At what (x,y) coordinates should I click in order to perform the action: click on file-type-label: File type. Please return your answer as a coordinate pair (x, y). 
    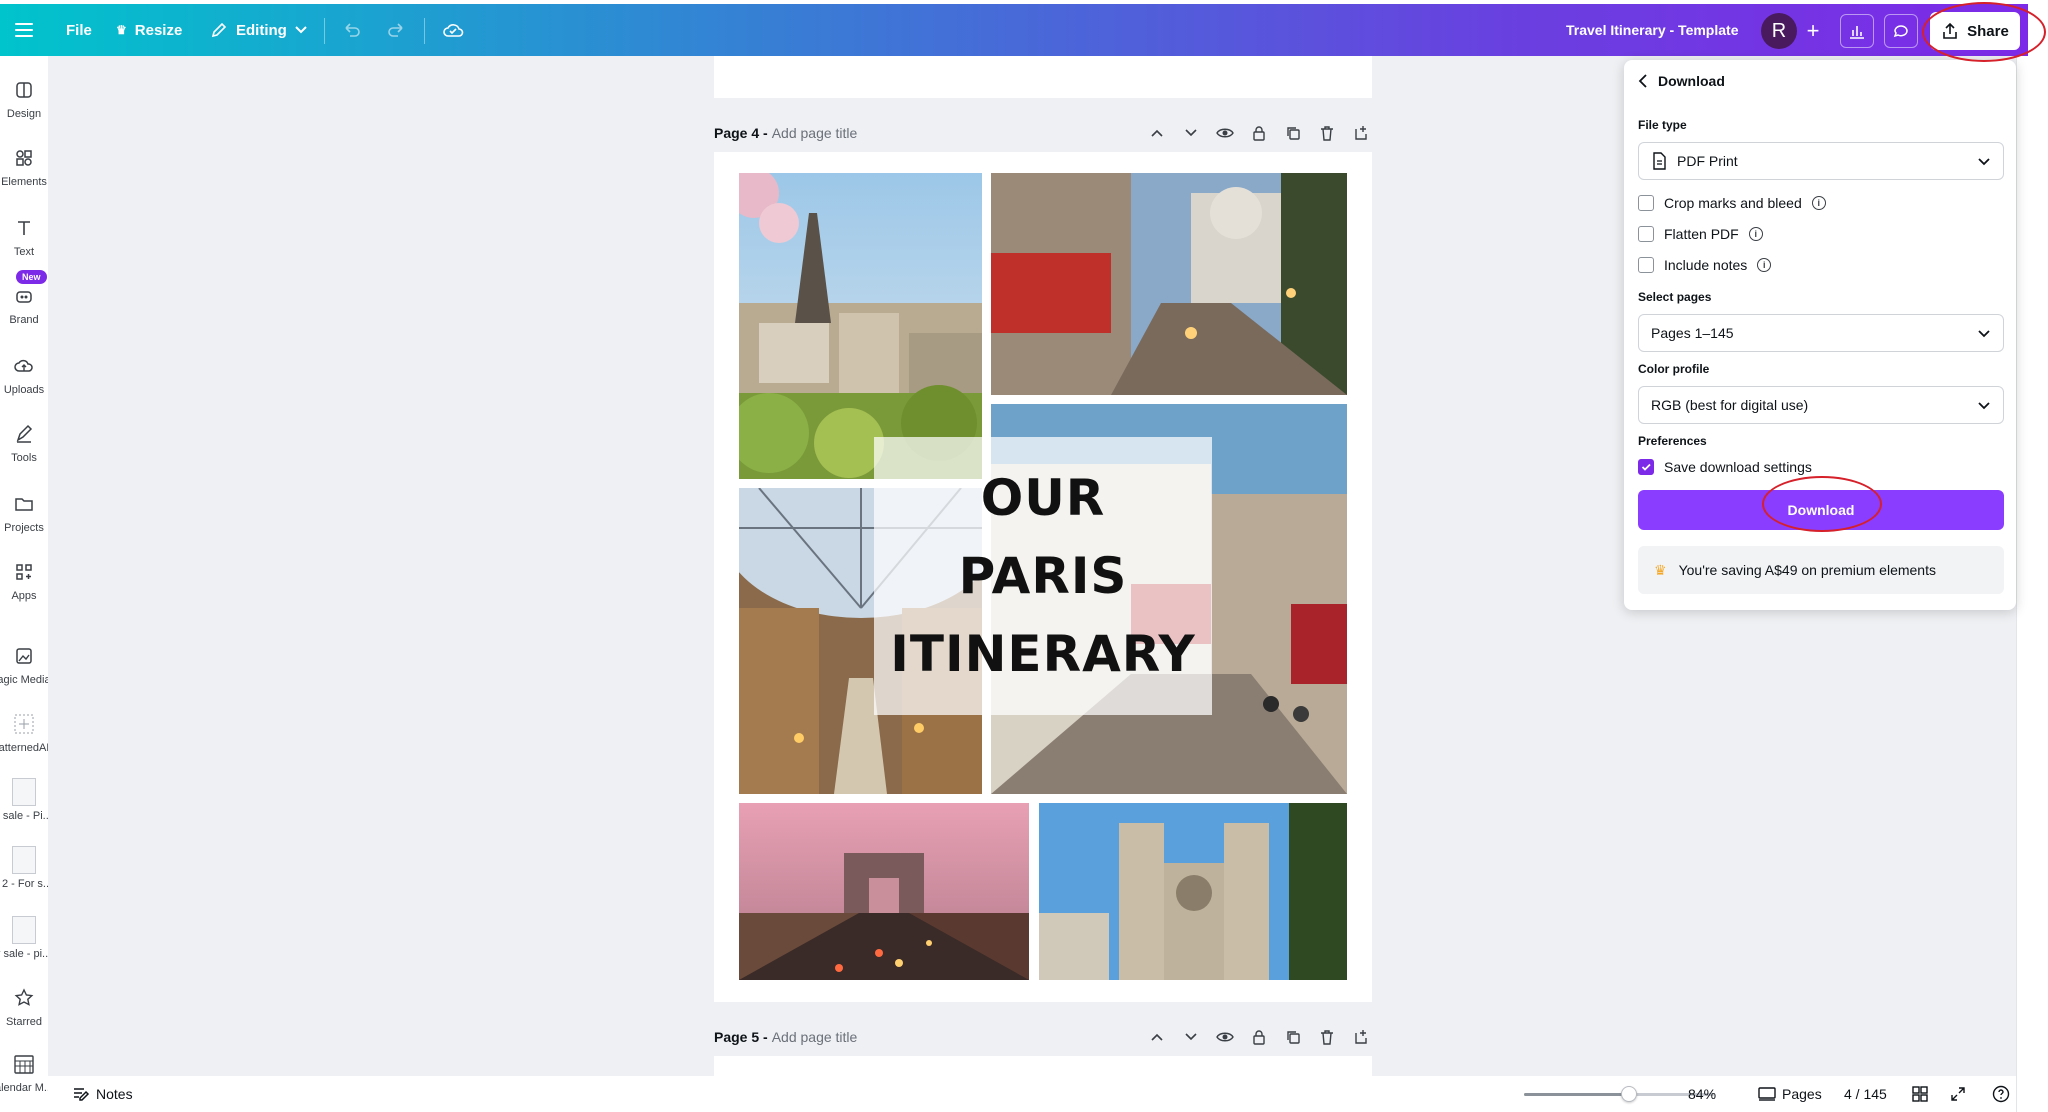
    Looking at the image, I should click on (1662, 125).